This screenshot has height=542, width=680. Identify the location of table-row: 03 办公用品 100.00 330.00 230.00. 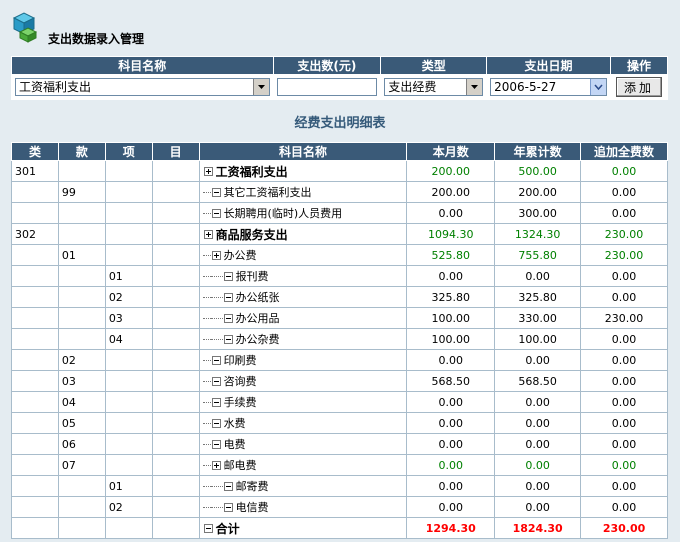
(339, 318).